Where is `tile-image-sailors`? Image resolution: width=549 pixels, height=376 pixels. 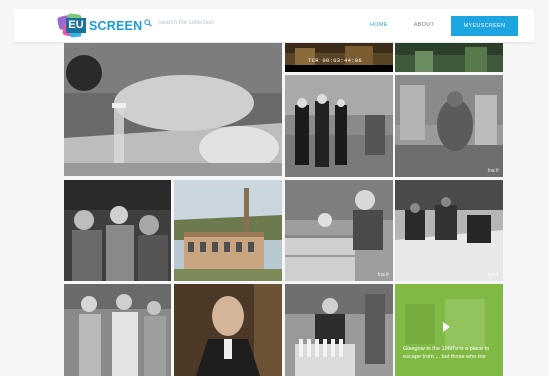 tile-image-sailors is located at coordinates (339, 126).